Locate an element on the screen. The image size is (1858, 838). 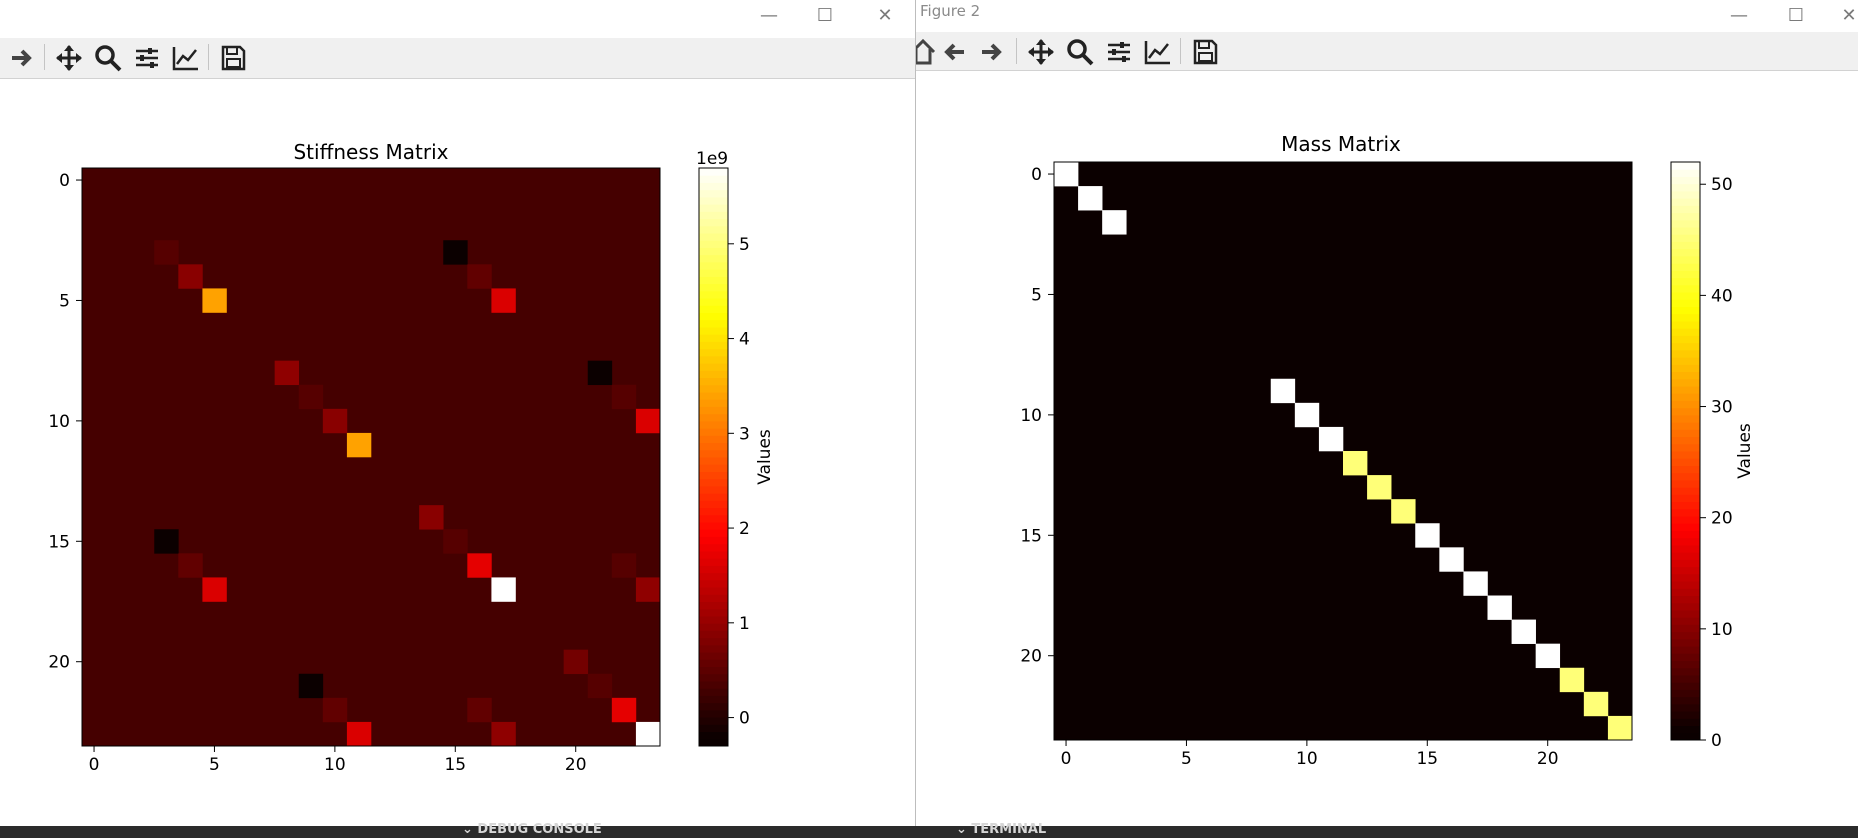
y-tick-label: 15 is located at coordinates (59, 542).